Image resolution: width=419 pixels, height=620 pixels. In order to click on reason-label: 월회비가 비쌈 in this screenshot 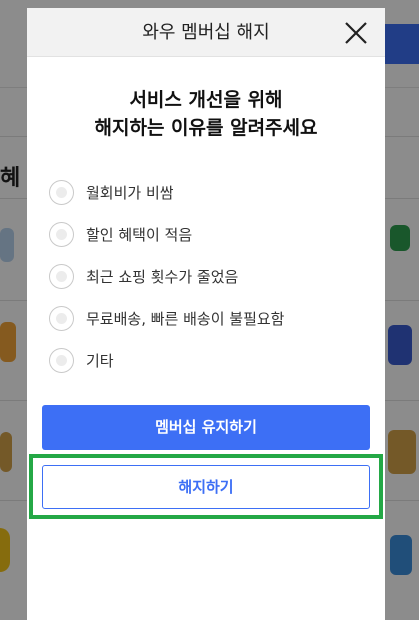, I will do `click(130, 192)`.